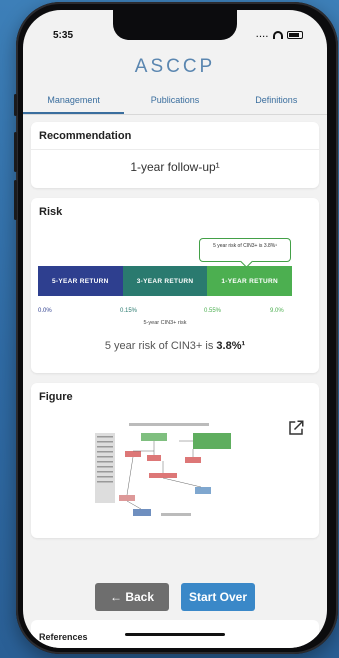 The height and width of the screenshot is (658, 339). I want to click on axis-caption: 5-year CIN3+ risk, so click(165, 323).